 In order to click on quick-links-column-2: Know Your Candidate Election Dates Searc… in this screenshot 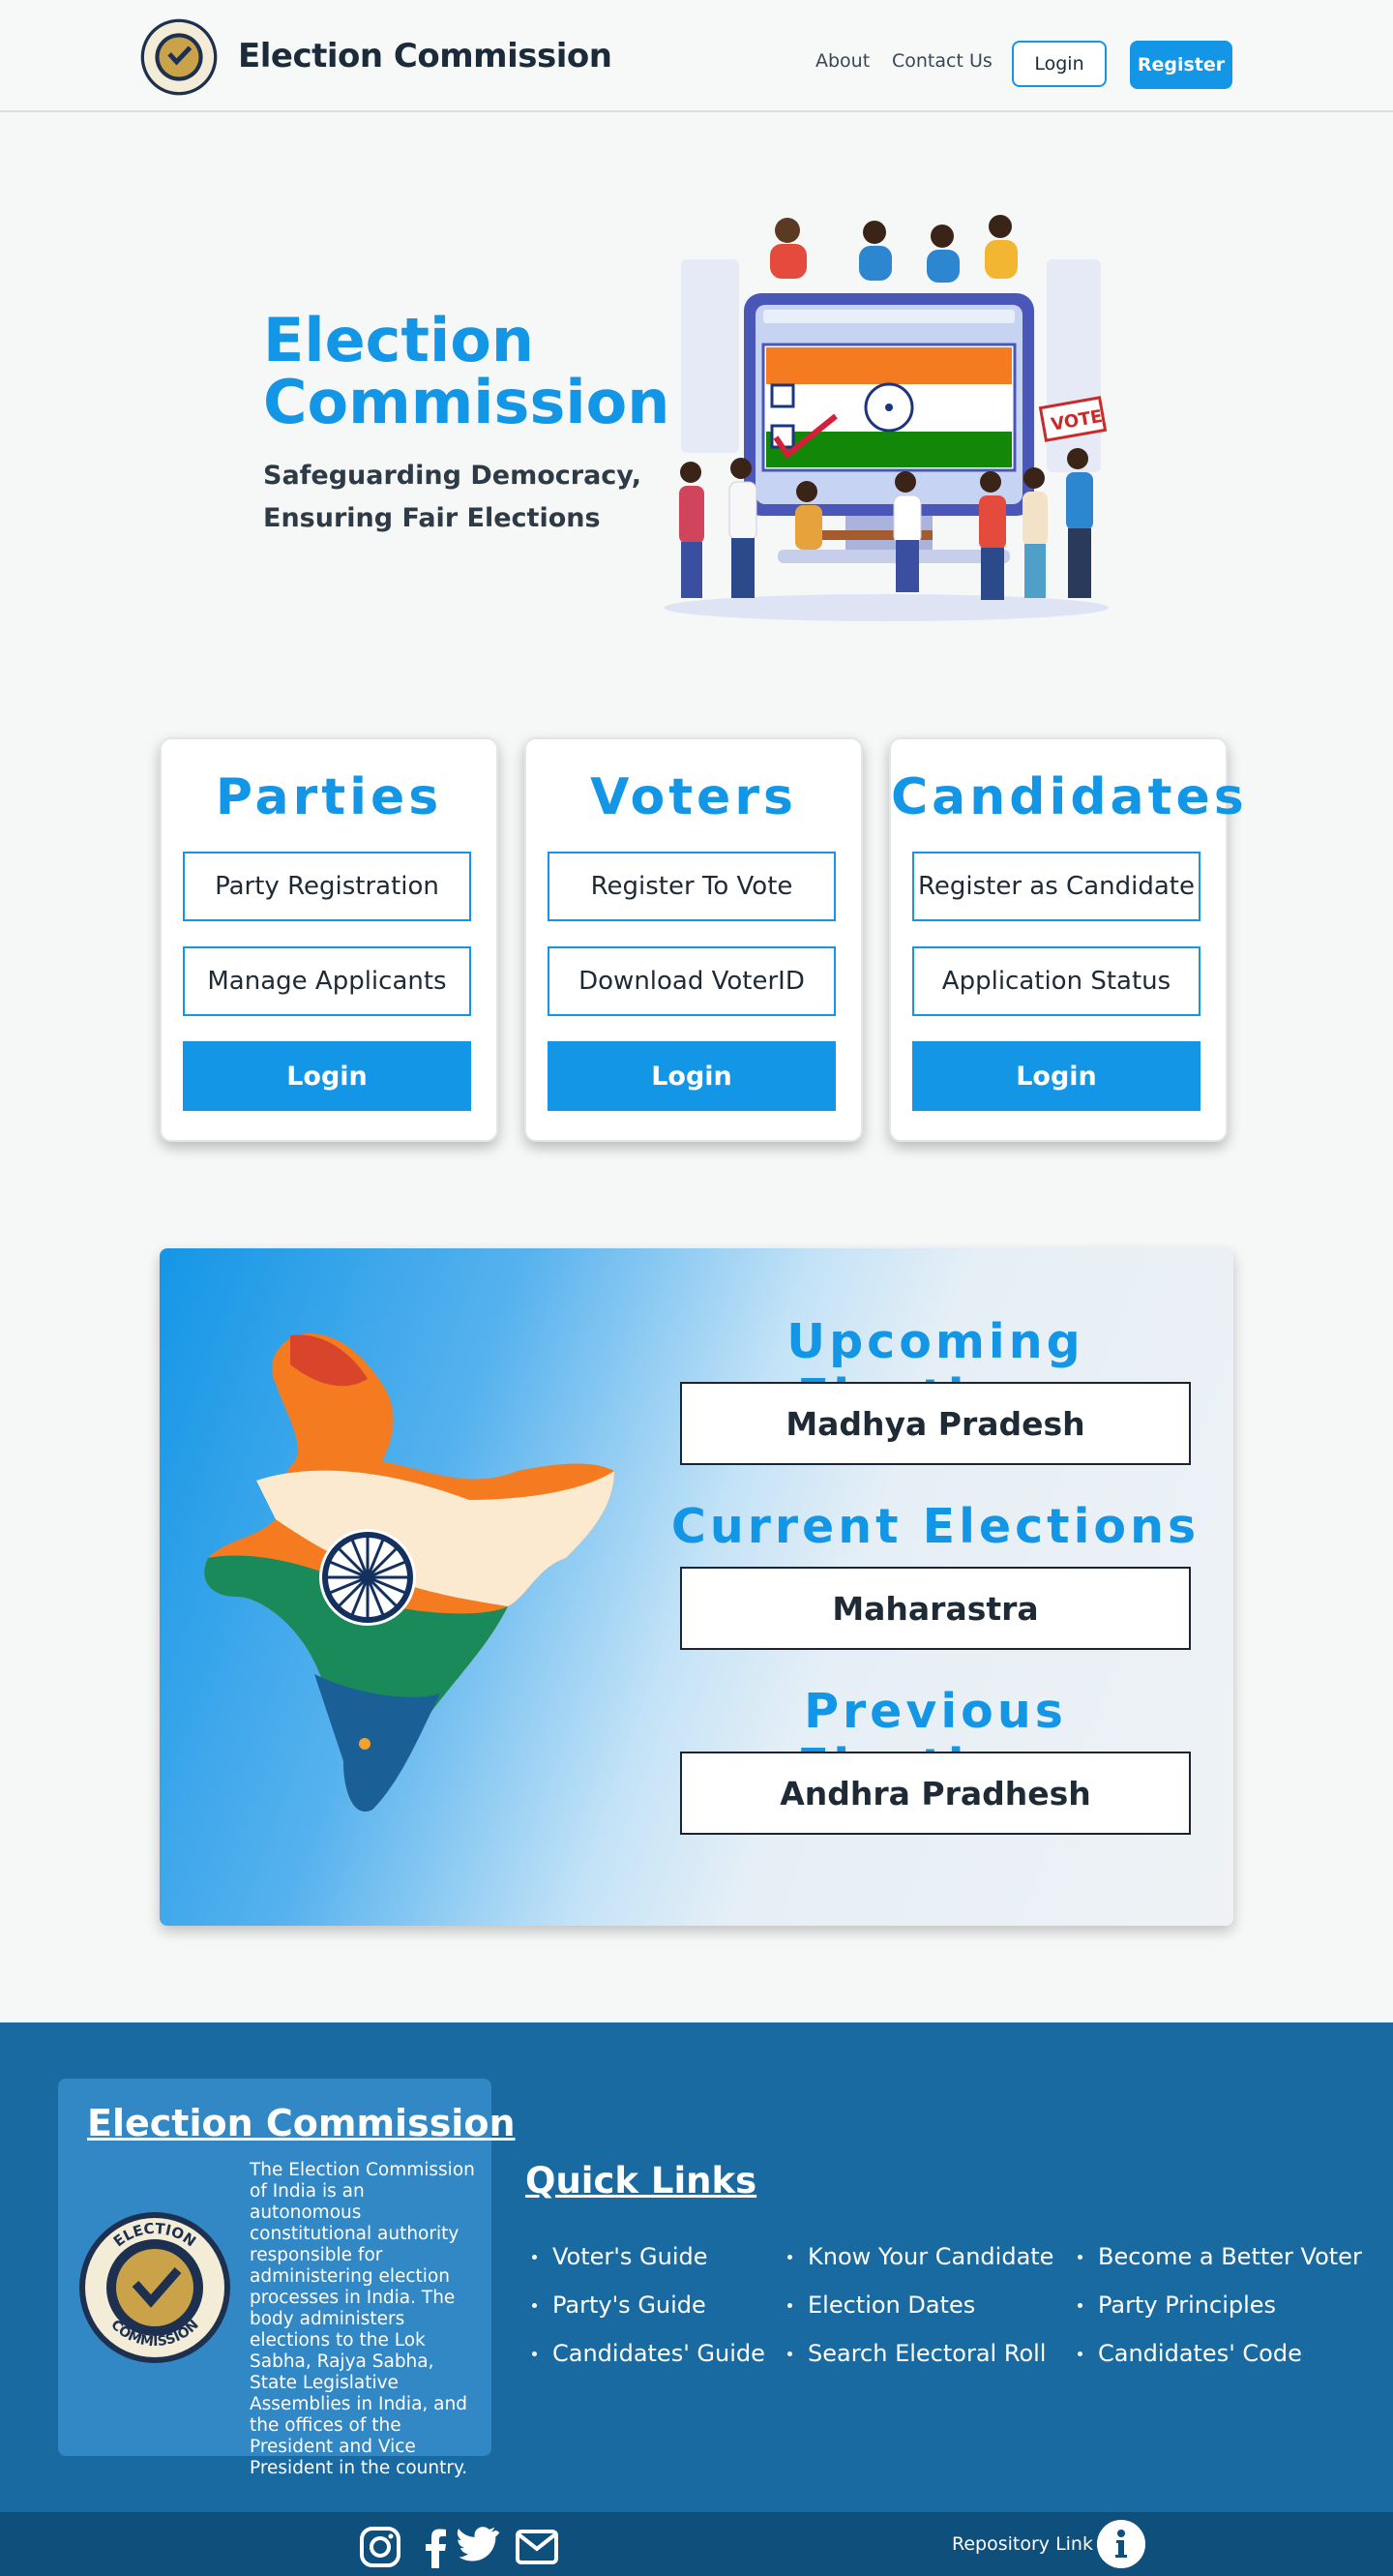, I will do `click(918, 2315)`.